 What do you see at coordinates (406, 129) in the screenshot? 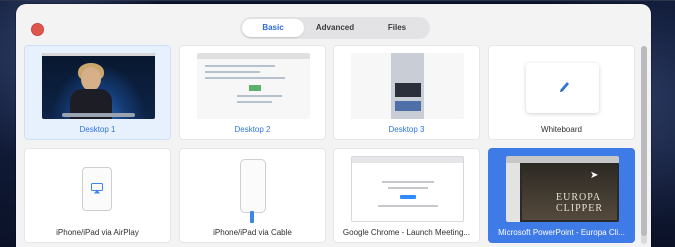
I see `share-option-label: Desktop 3` at bounding box center [406, 129].